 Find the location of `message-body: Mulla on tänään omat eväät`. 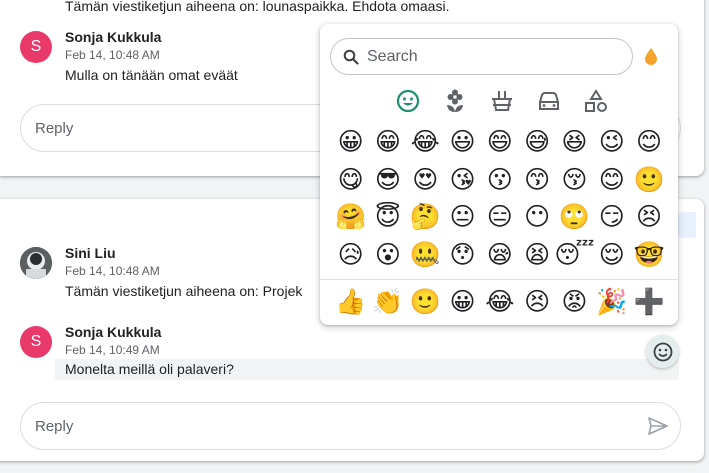

message-body: Mulla on tänään omat eväät is located at coordinates (151, 75).